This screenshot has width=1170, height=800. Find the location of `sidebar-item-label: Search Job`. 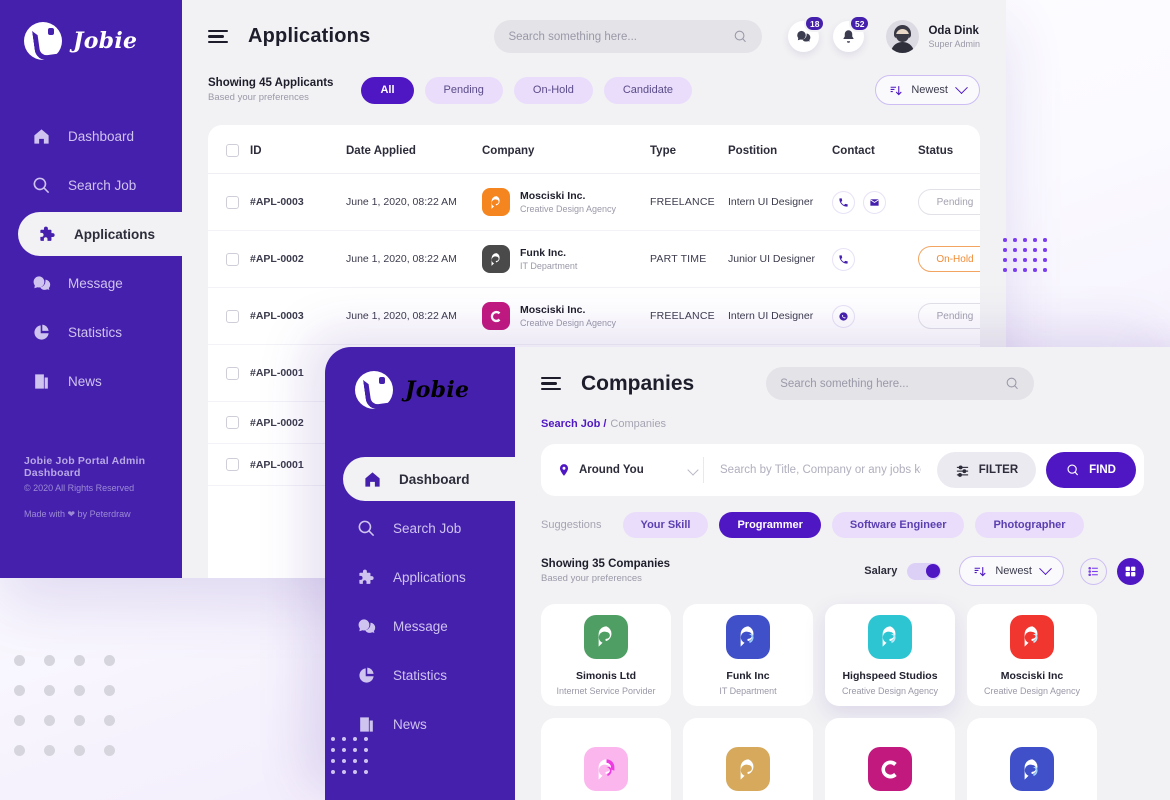

sidebar-item-label: Search Job is located at coordinates (102, 185).